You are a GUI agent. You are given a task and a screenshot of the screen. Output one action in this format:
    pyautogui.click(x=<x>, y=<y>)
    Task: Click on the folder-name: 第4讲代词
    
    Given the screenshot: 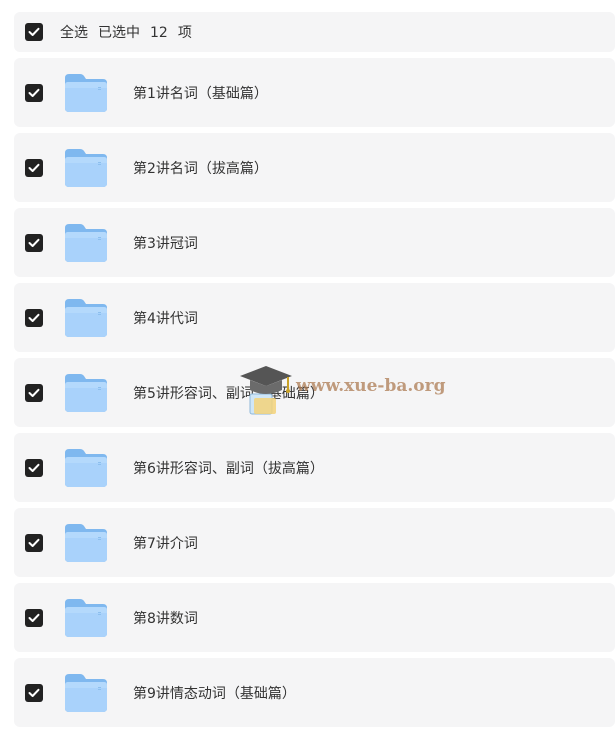 What is the action you would take?
    pyautogui.click(x=165, y=318)
    